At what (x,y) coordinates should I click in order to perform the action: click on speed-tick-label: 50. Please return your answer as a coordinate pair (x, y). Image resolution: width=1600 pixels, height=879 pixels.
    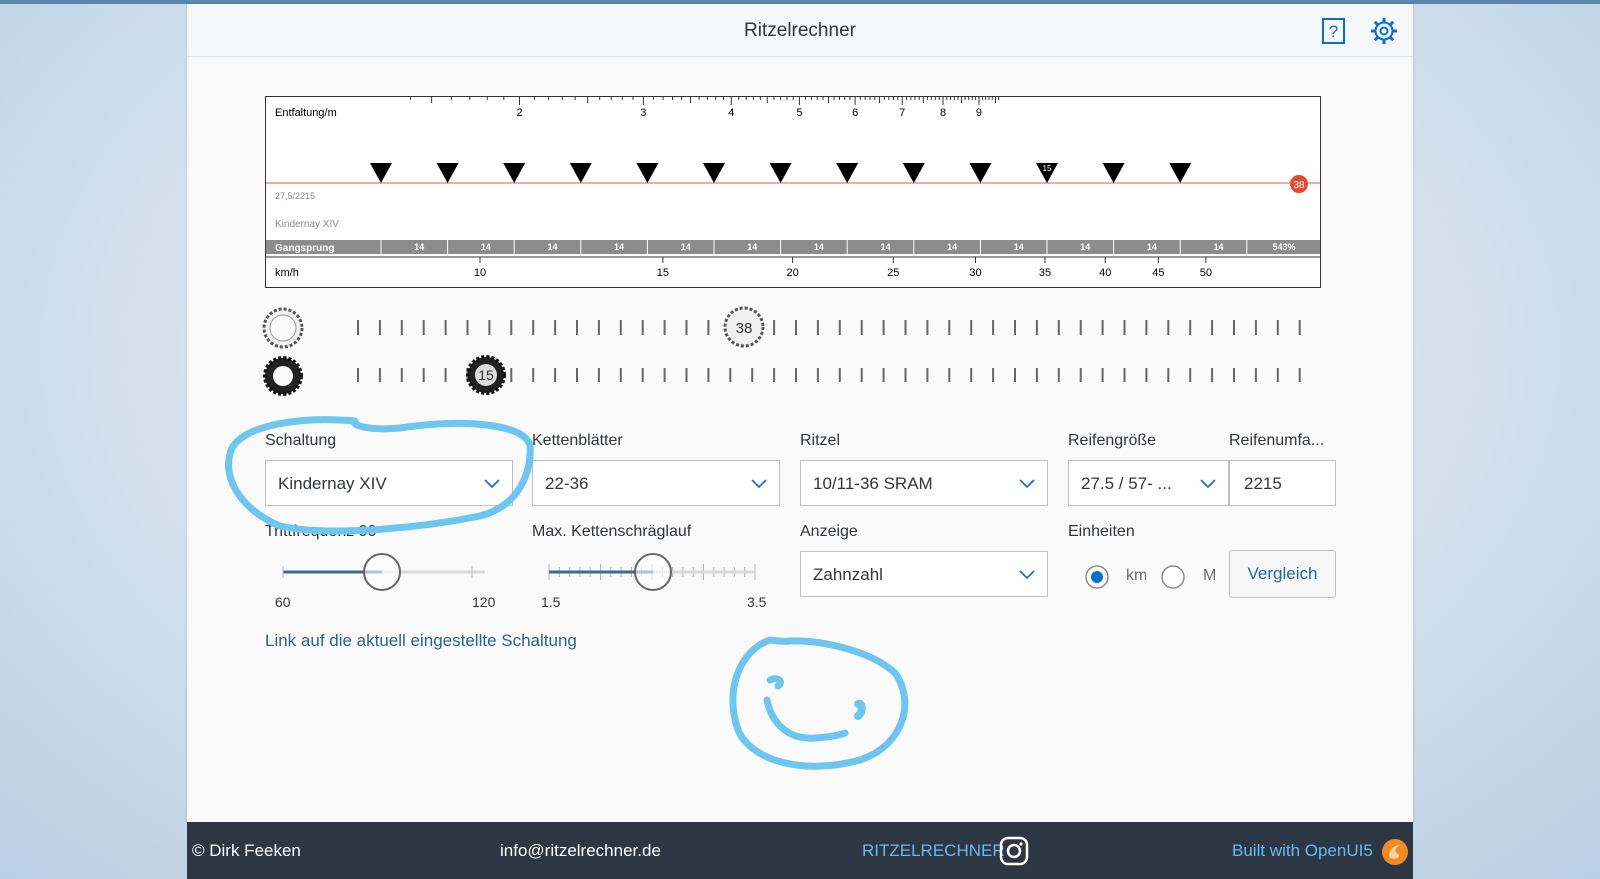
    Looking at the image, I should click on (1206, 273).